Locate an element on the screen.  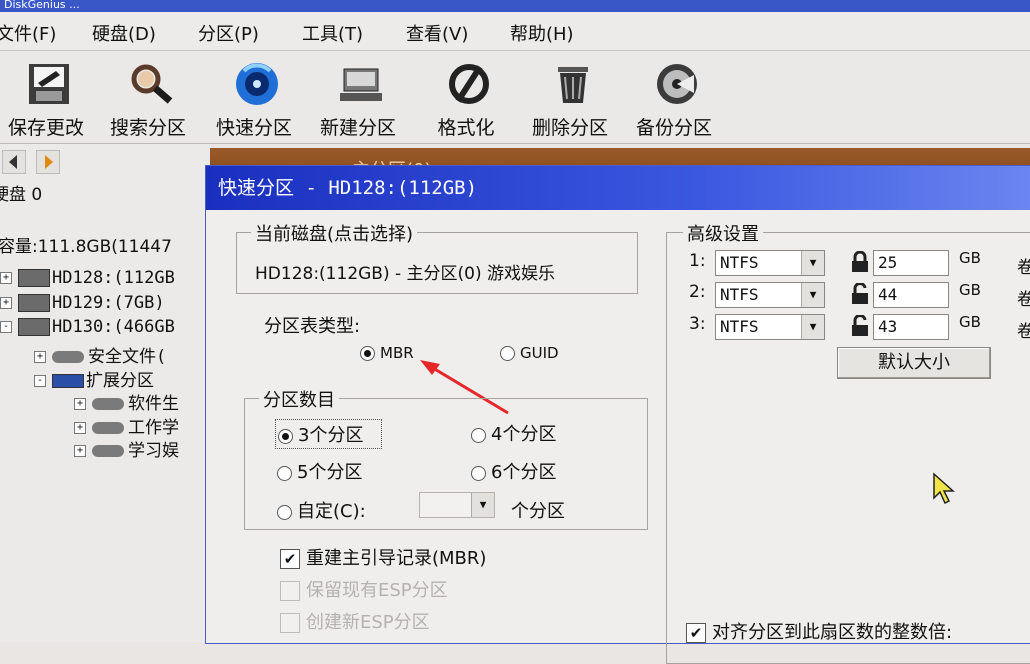
row-number: 1: is located at coordinates (697, 261).